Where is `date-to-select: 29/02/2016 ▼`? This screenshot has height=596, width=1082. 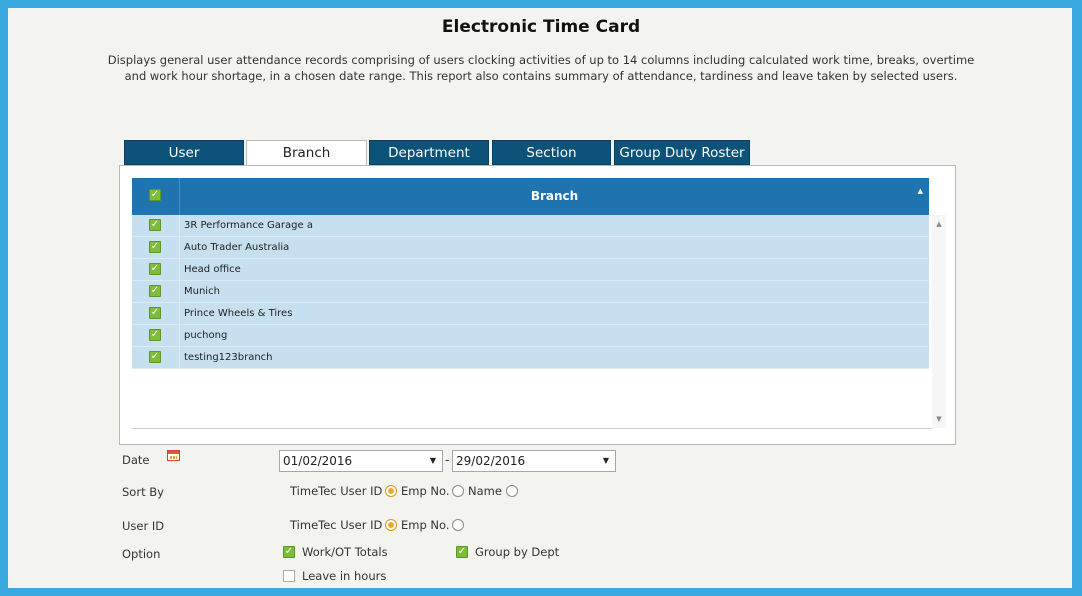 date-to-select: 29/02/2016 ▼ is located at coordinates (534, 461).